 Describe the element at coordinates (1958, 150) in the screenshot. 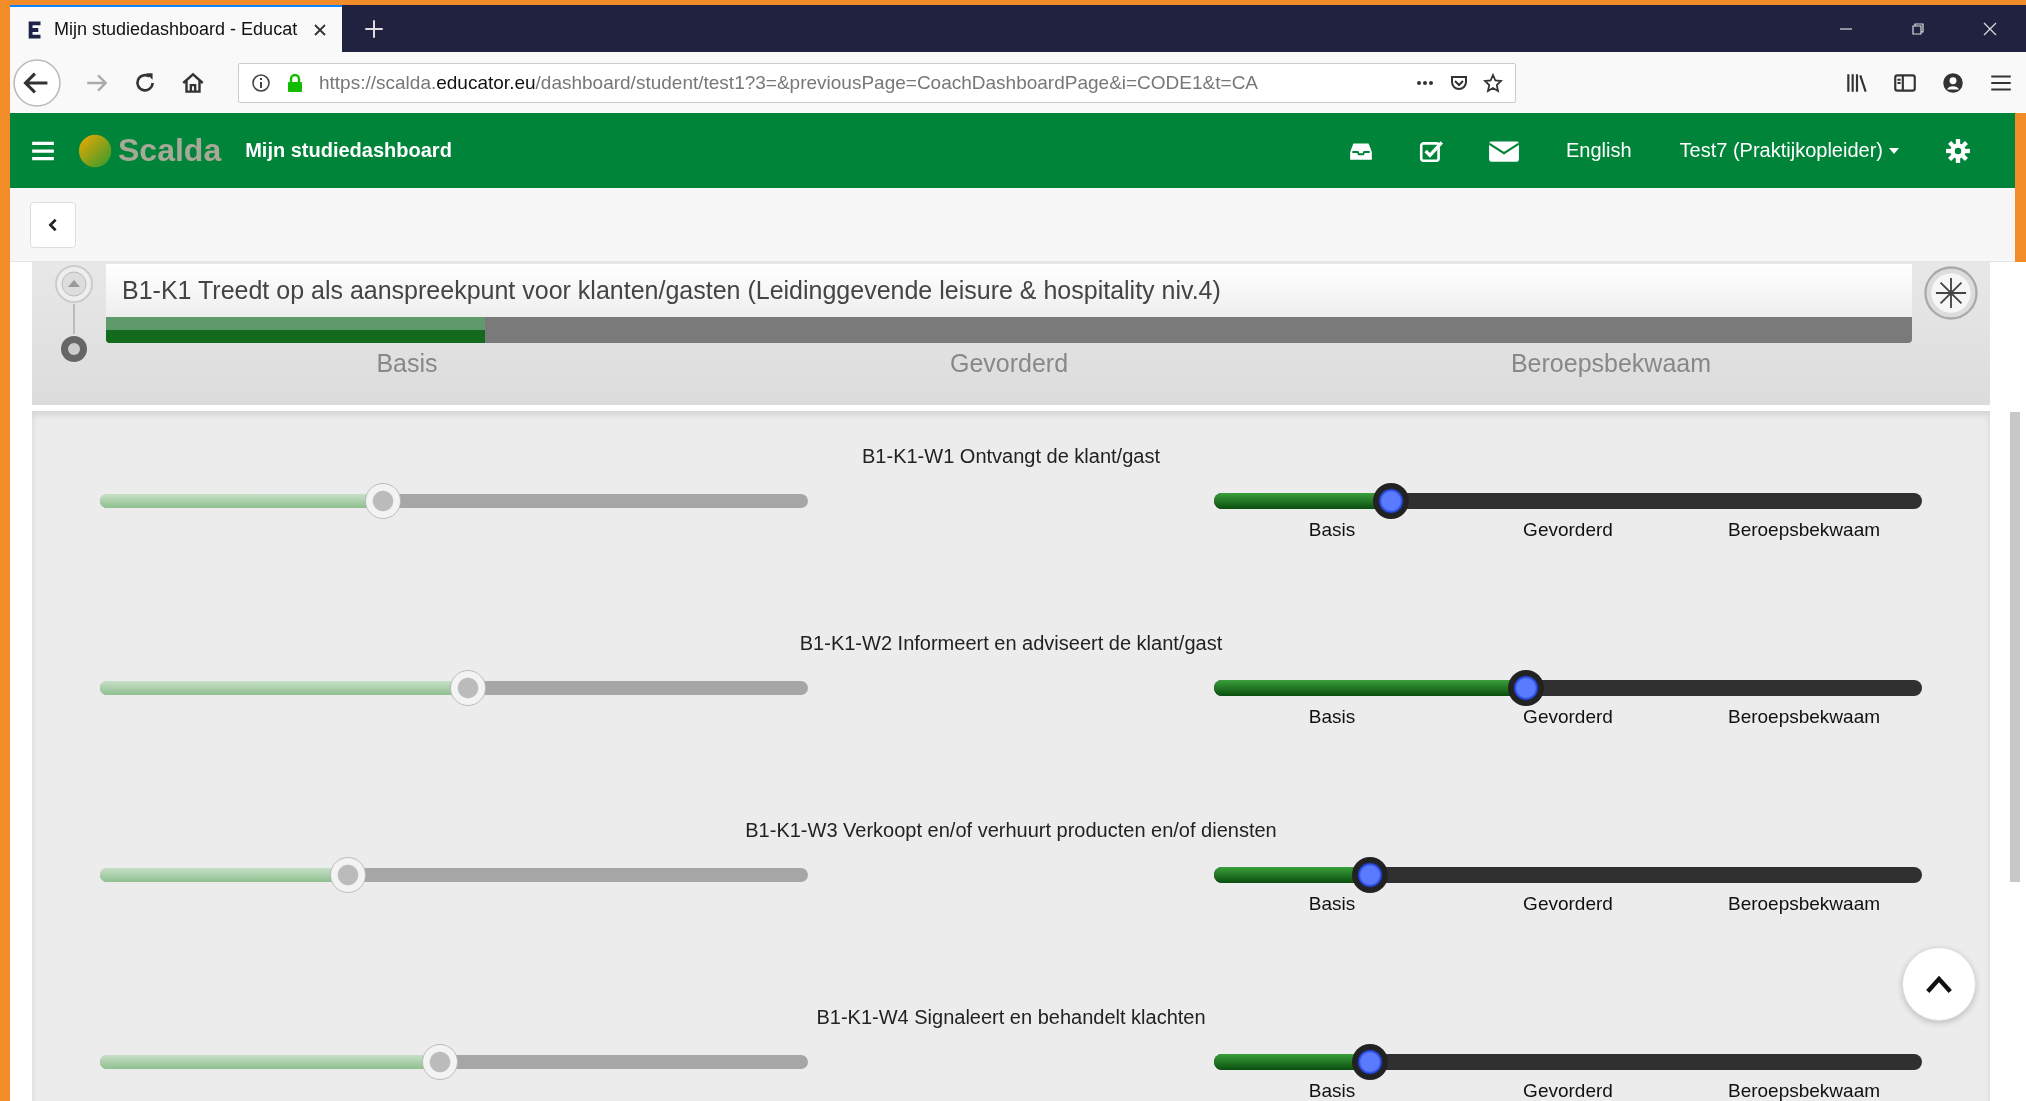

I see `settings-icon` at that location.